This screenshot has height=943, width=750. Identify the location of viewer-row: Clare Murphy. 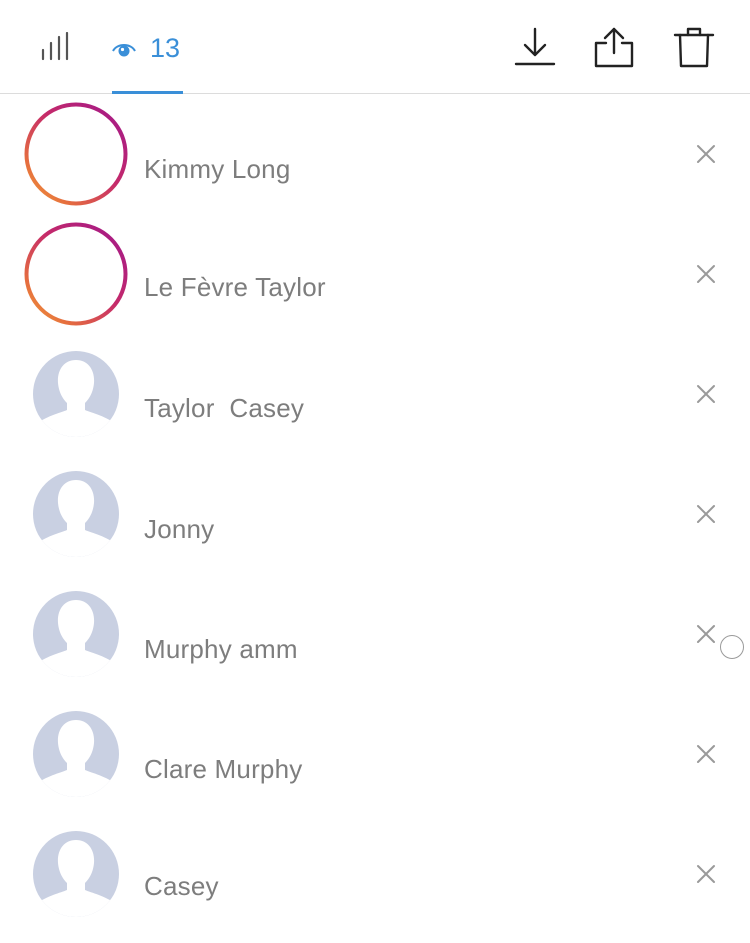
(375, 762).